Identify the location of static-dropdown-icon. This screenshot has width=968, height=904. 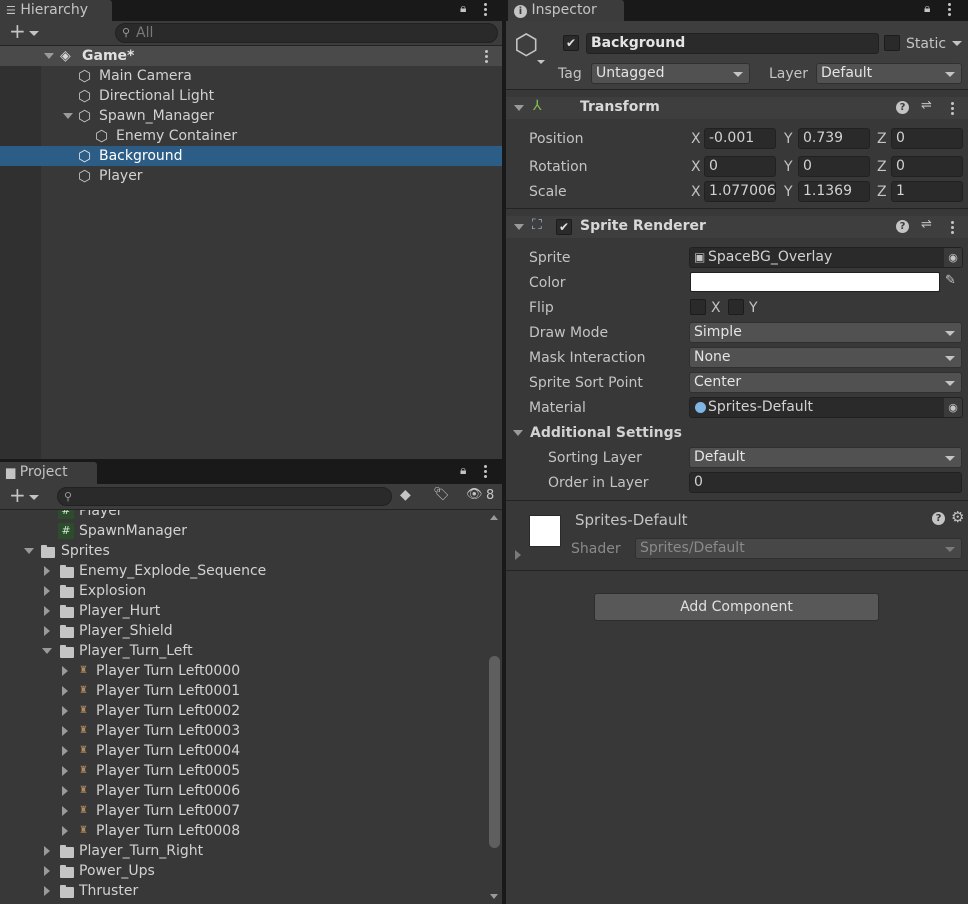
(957, 43).